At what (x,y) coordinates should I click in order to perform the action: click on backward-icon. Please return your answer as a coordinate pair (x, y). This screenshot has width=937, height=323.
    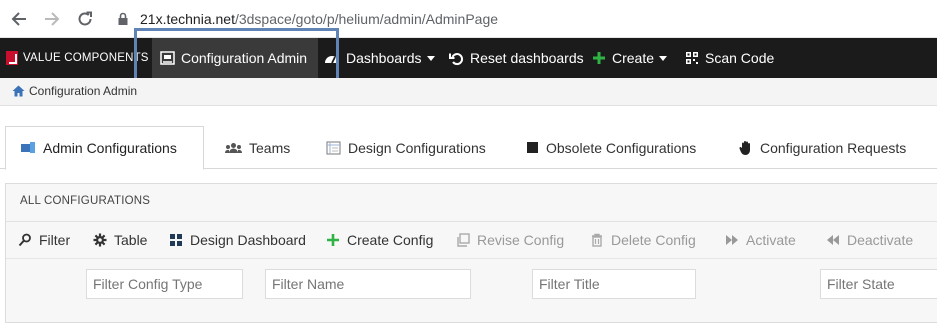
    Looking at the image, I should click on (833, 240).